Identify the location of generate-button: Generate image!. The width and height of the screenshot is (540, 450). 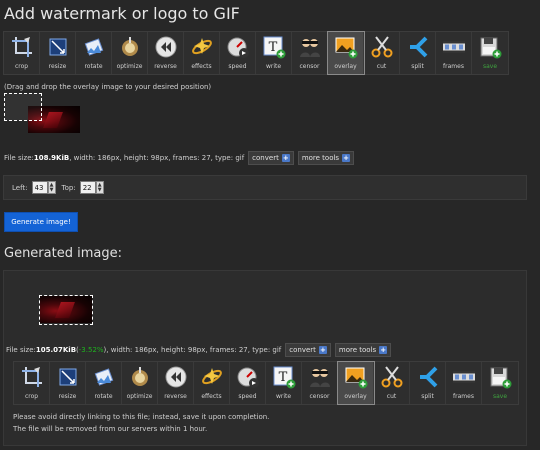
(41, 222).